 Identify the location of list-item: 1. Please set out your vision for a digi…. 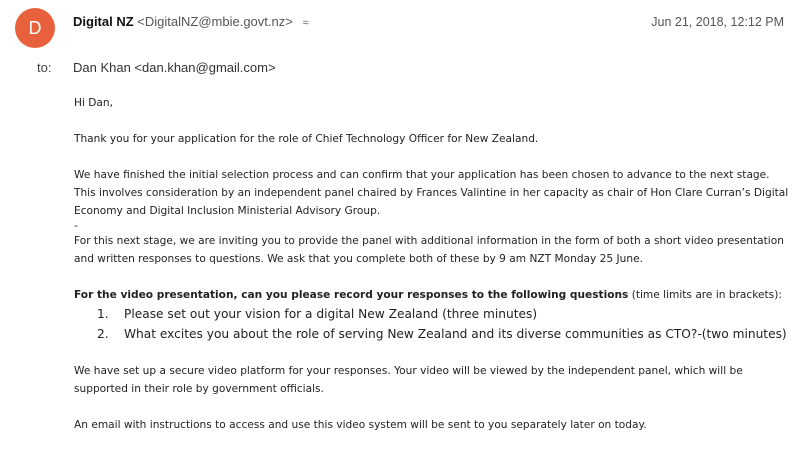
(431, 314).